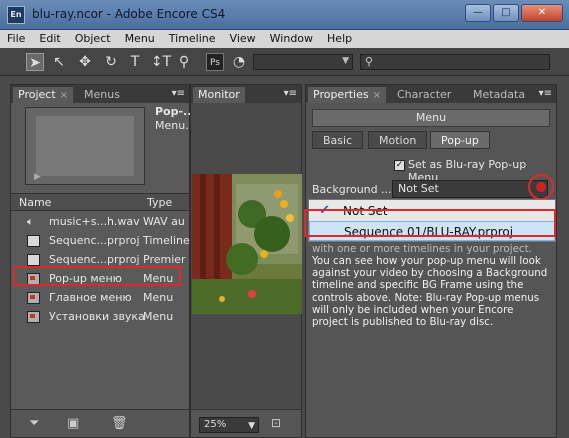 The width and height of the screenshot is (569, 438). Describe the element at coordinates (506, 13) in the screenshot. I see `maximize-button: □` at that location.